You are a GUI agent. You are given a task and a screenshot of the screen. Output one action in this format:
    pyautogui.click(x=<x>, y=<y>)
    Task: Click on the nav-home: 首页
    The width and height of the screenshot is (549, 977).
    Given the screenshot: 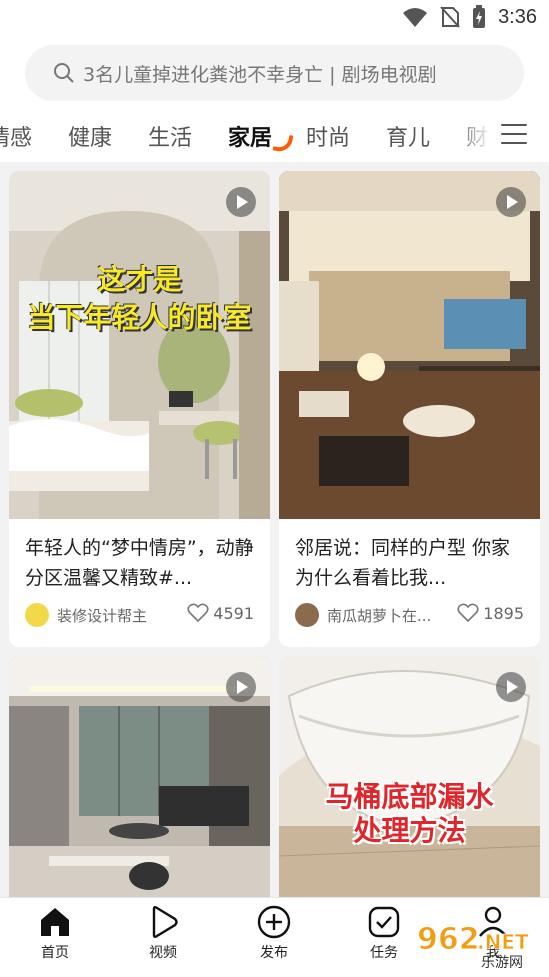 What is the action you would take?
    pyautogui.click(x=55, y=933)
    